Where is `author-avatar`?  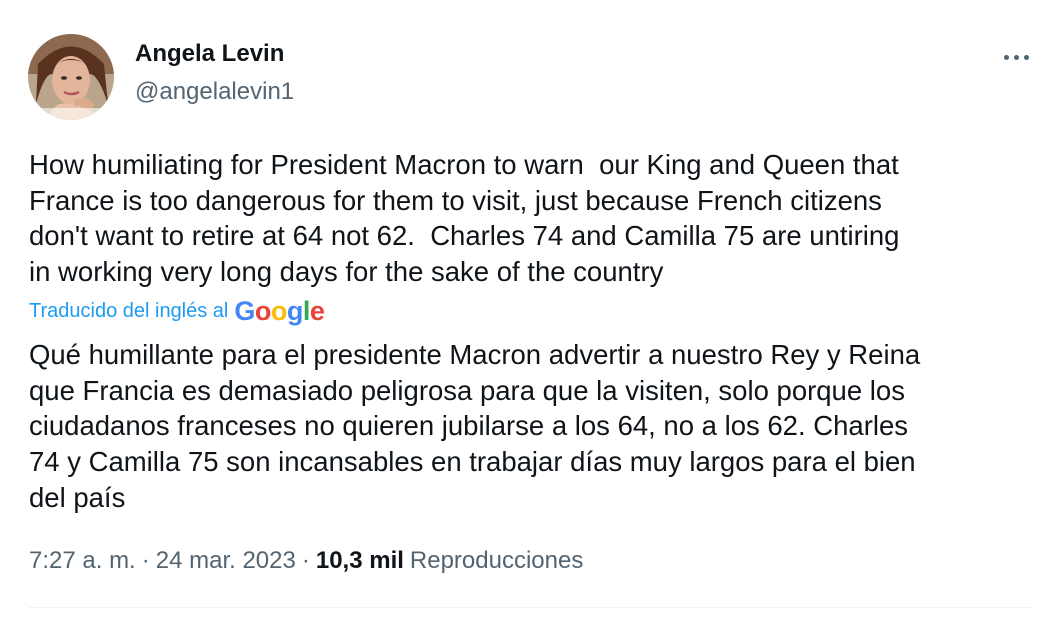 author-avatar is located at coordinates (71, 77).